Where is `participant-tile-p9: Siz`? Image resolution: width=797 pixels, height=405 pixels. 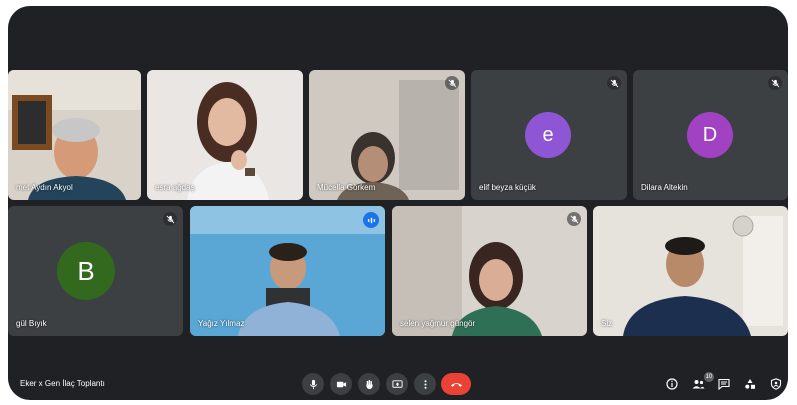
participant-tile-p9: Siz is located at coordinates (690, 271).